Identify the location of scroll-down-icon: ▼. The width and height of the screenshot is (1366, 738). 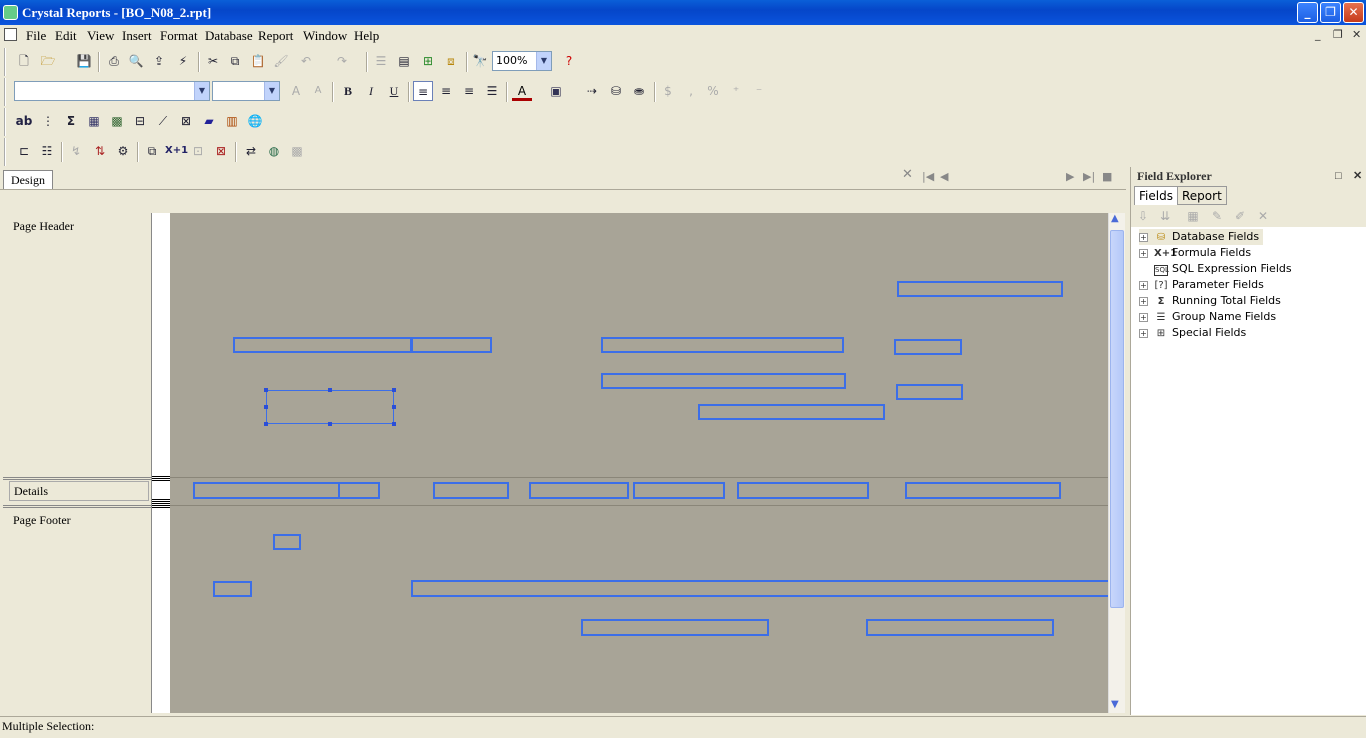
(1115, 704).